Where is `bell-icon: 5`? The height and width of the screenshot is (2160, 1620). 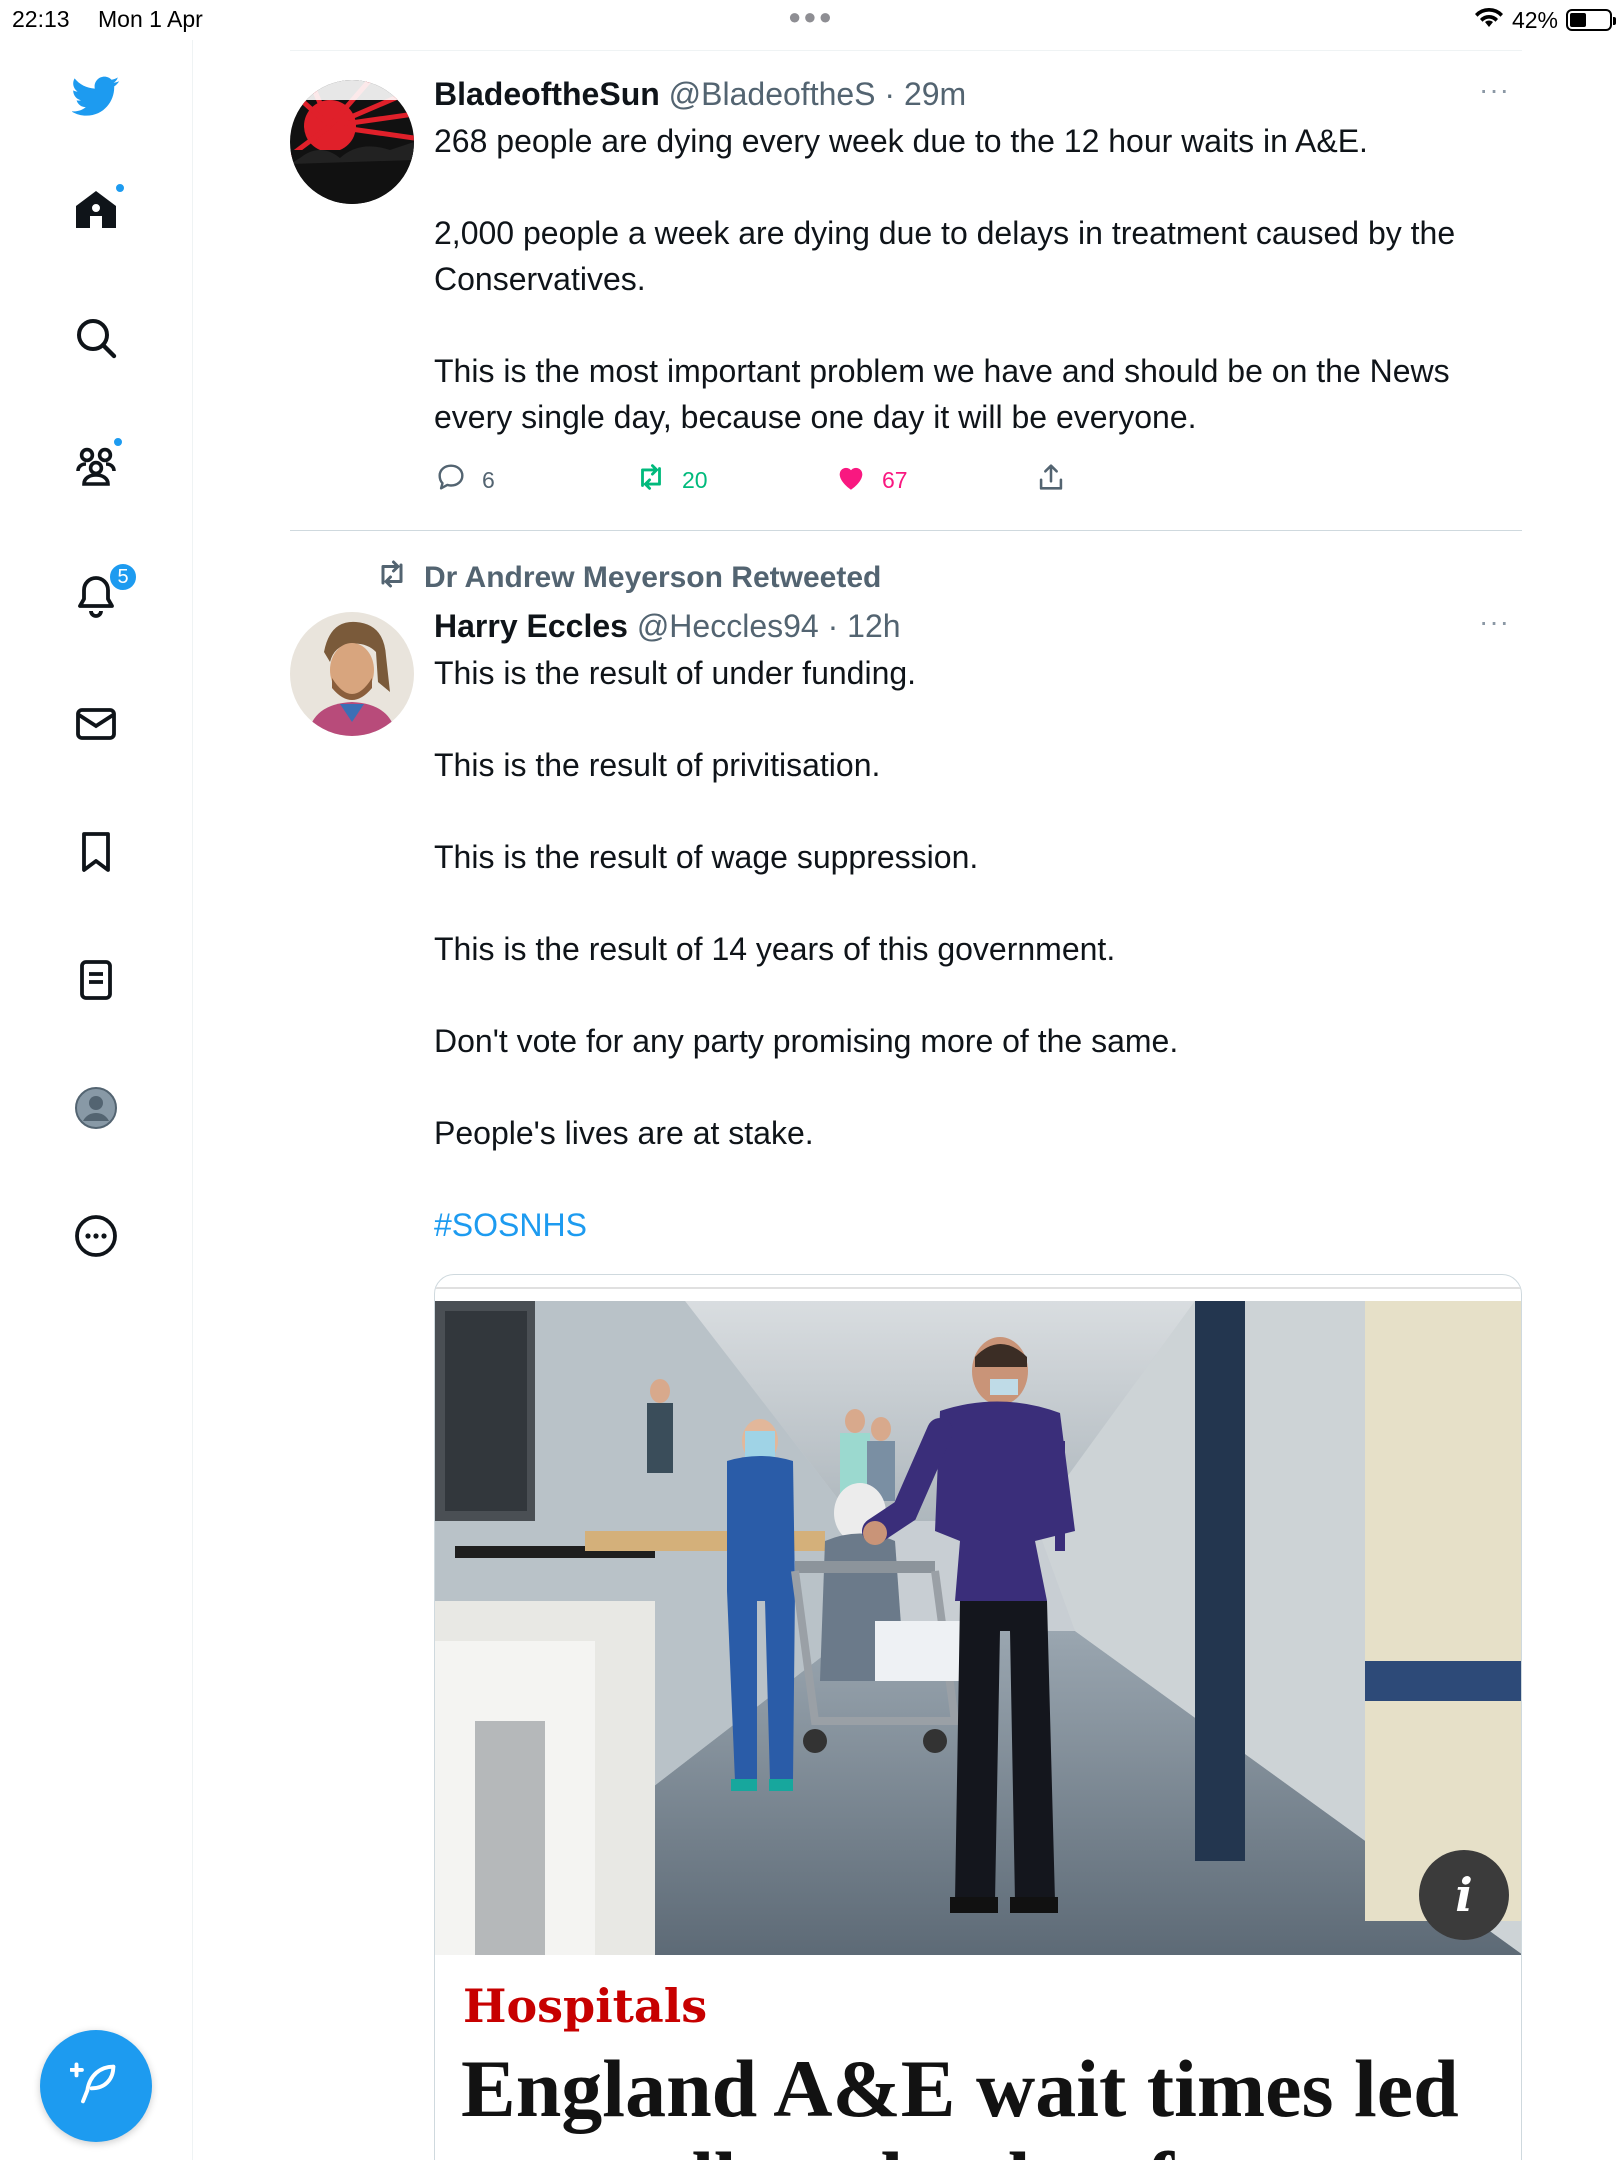
bell-icon: 5 is located at coordinates (102, 594).